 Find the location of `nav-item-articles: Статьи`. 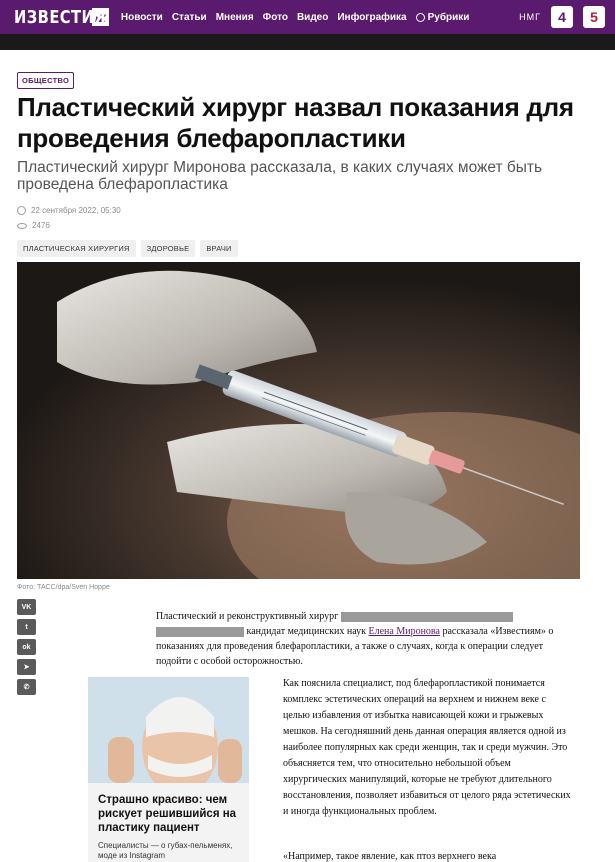

nav-item-articles: Статьи is located at coordinates (189, 17).